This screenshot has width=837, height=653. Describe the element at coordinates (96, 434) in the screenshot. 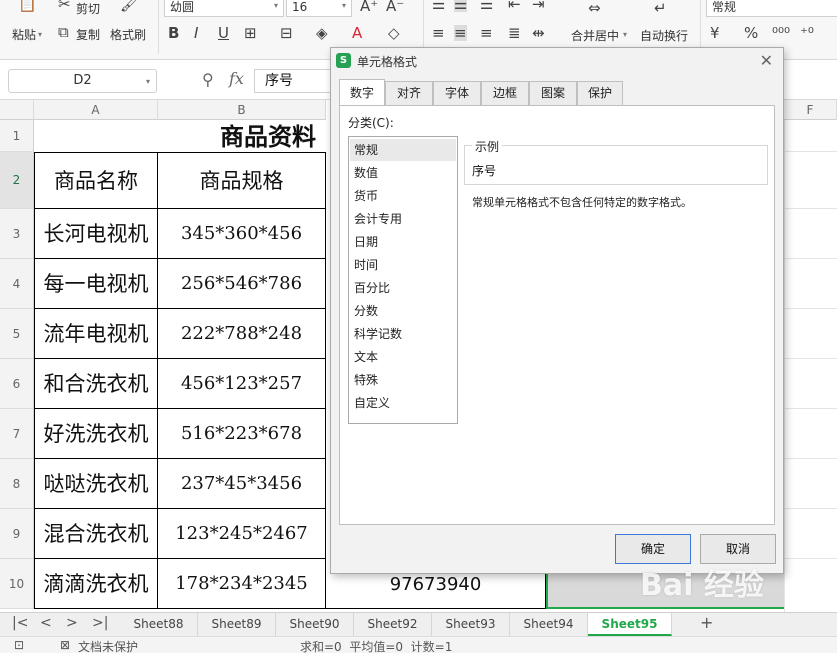

I see `name-cell: 好洗洗衣机` at that location.